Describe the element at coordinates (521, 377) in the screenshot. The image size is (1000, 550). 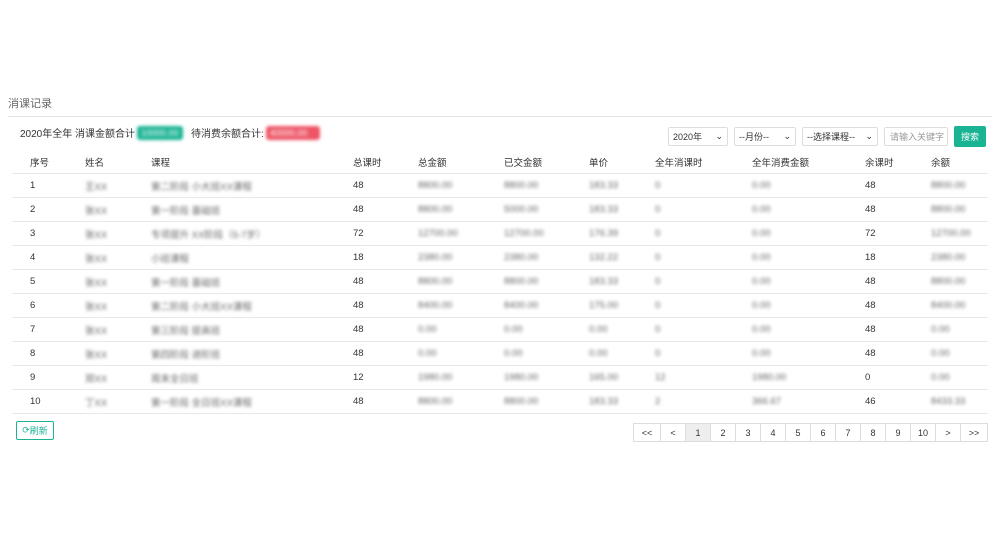
I see `cell-paid-amount-text: 1980.00` at that location.